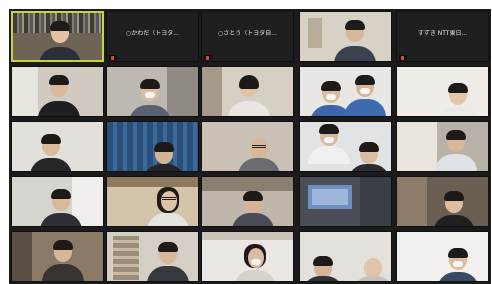 The image size is (492, 284). Describe the element at coordinates (57, 256) in the screenshot. I see `participant-tile-p21` at that location.